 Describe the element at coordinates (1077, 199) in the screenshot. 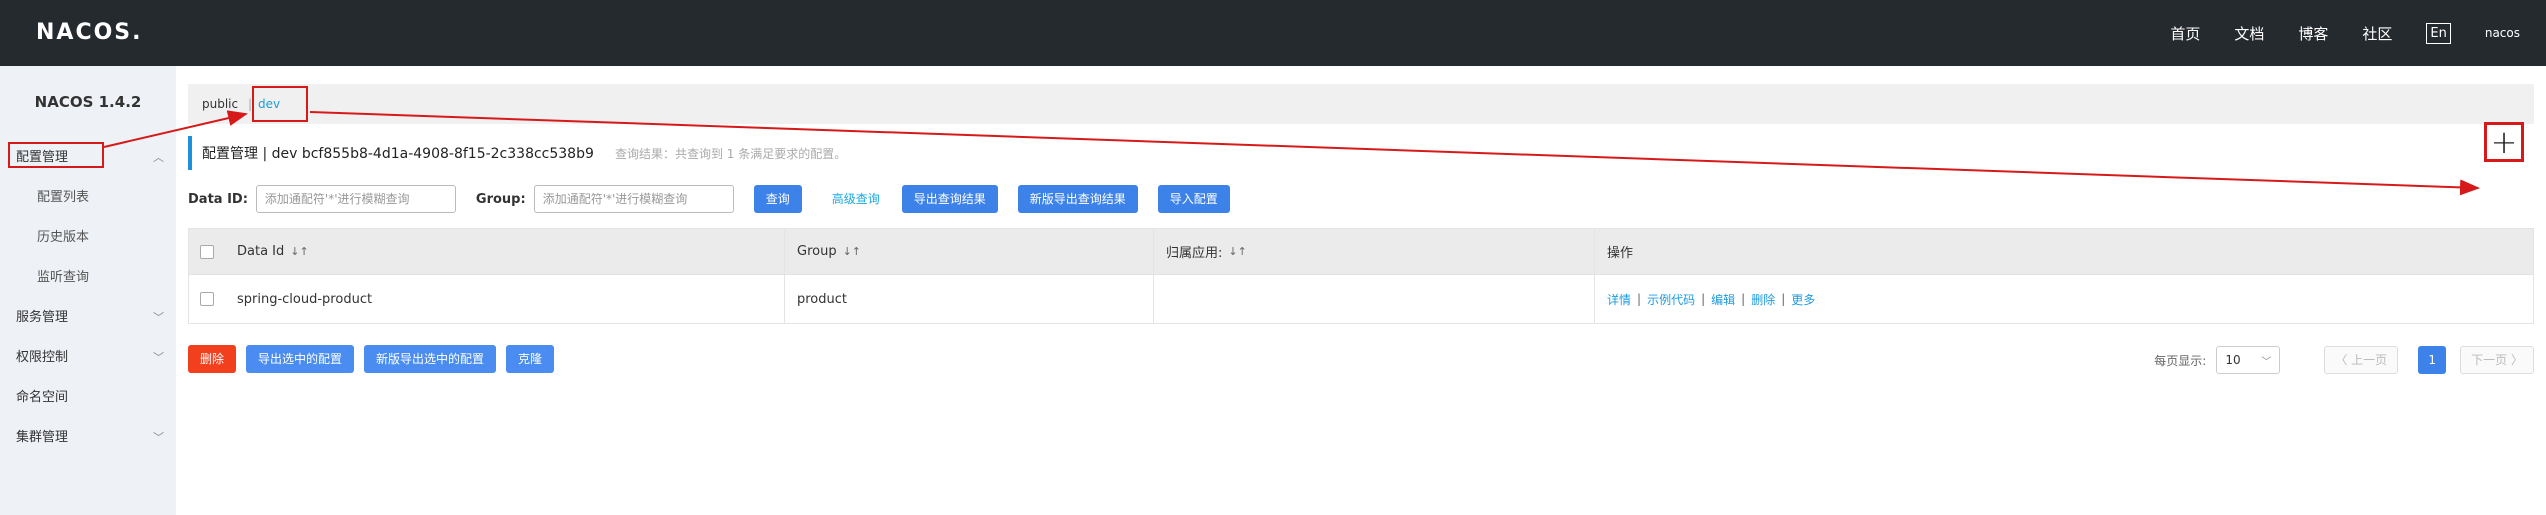

I see `new-export-result-button: 新版导出查询结果` at that location.